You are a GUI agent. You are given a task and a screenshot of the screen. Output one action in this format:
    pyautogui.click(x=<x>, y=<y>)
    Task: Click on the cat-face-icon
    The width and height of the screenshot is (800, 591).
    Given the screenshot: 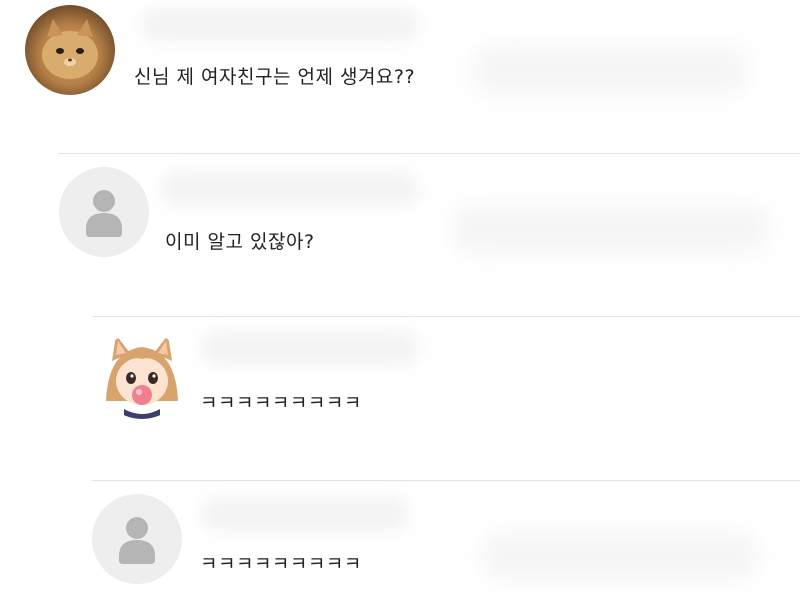 What is the action you would take?
    pyautogui.click(x=70, y=49)
    